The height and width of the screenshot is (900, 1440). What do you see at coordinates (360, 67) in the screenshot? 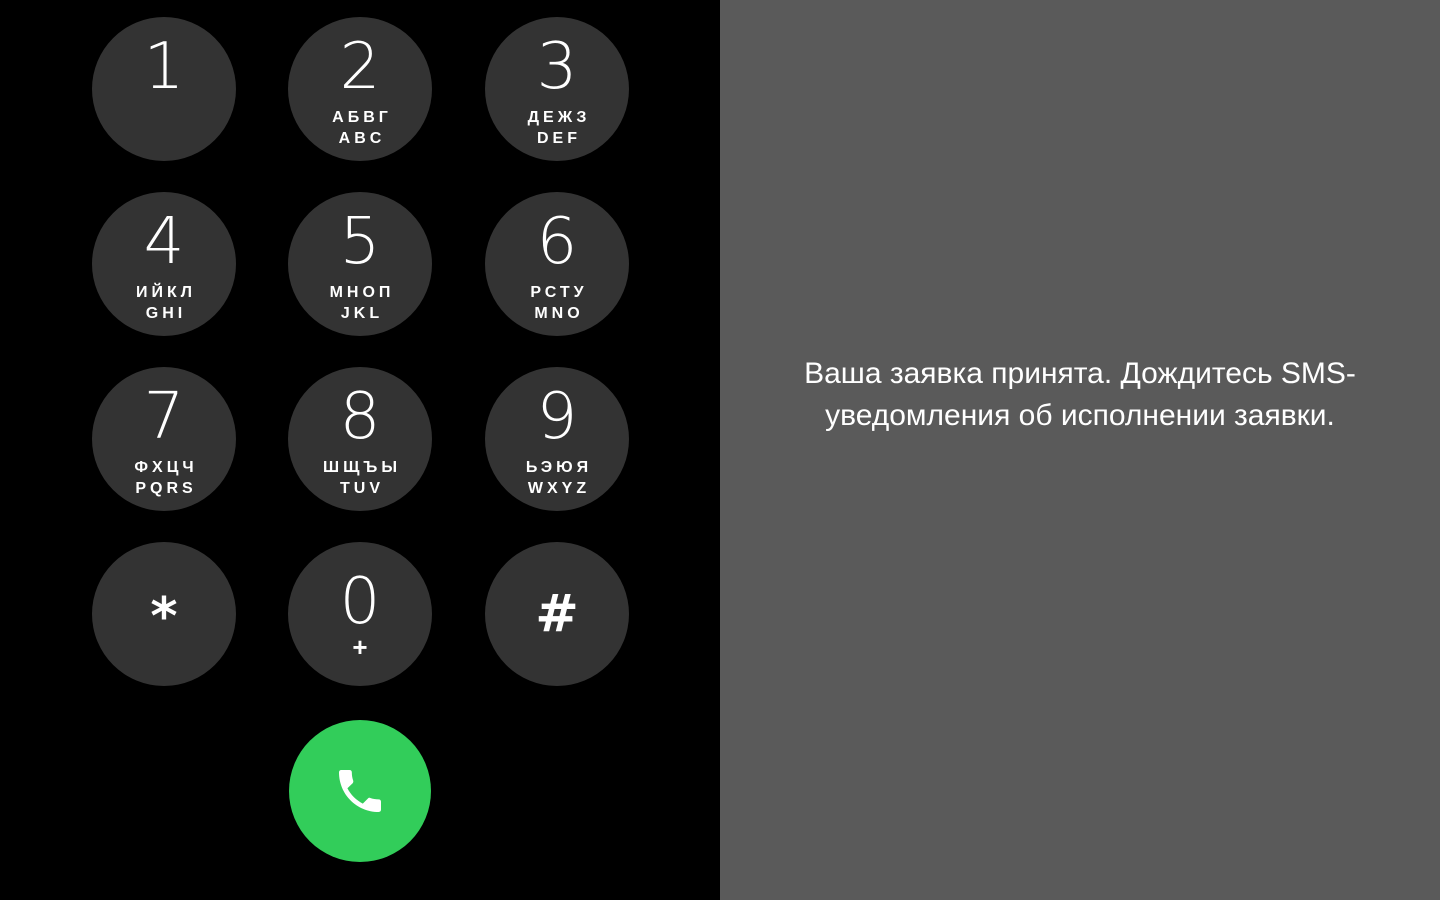
I see `key-digit: 2` at bounding box center [360, 67].